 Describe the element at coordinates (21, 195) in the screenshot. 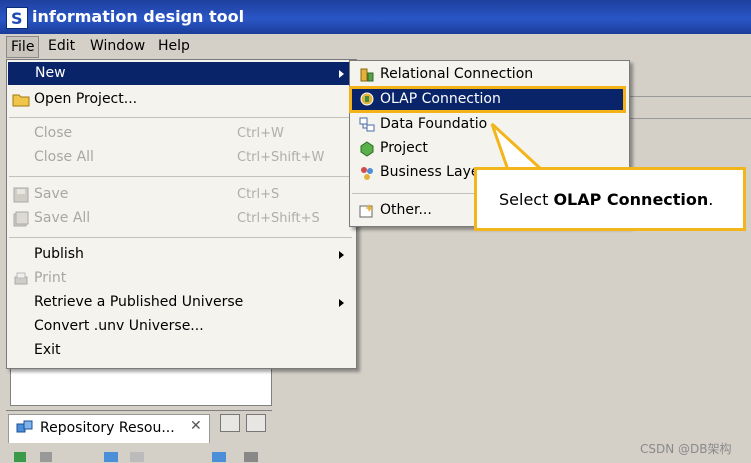

I see `save-icon` at that location.